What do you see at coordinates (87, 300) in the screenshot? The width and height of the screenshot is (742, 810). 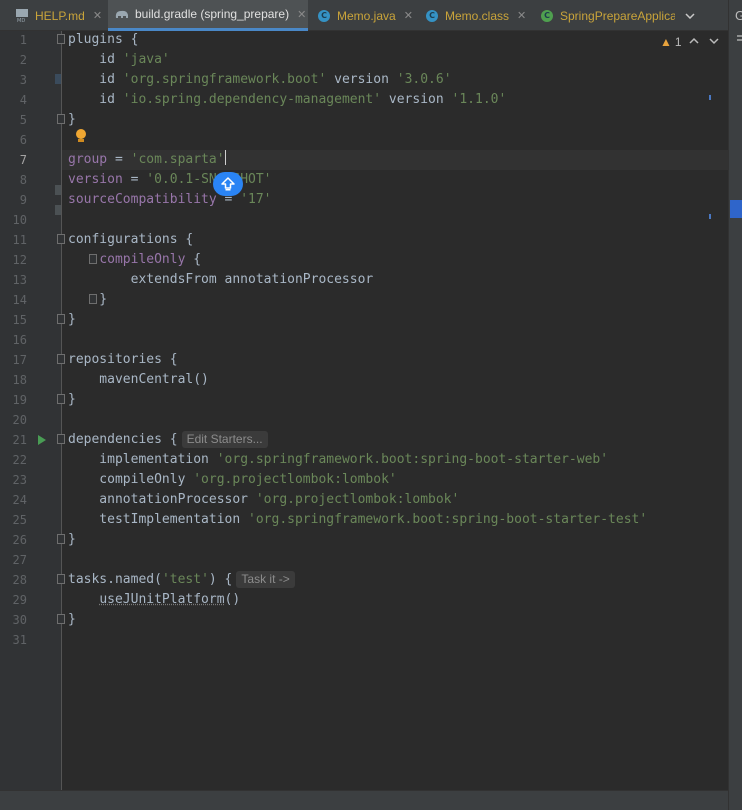 I see `code-line-14: }` at bounding box center [87, 300].